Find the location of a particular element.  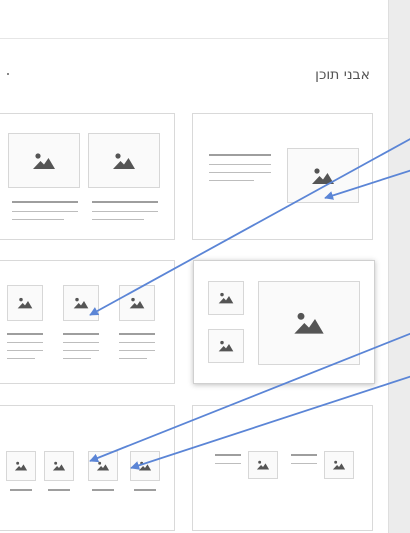

block-two-images-with-text is located at coordinates (87, 176).